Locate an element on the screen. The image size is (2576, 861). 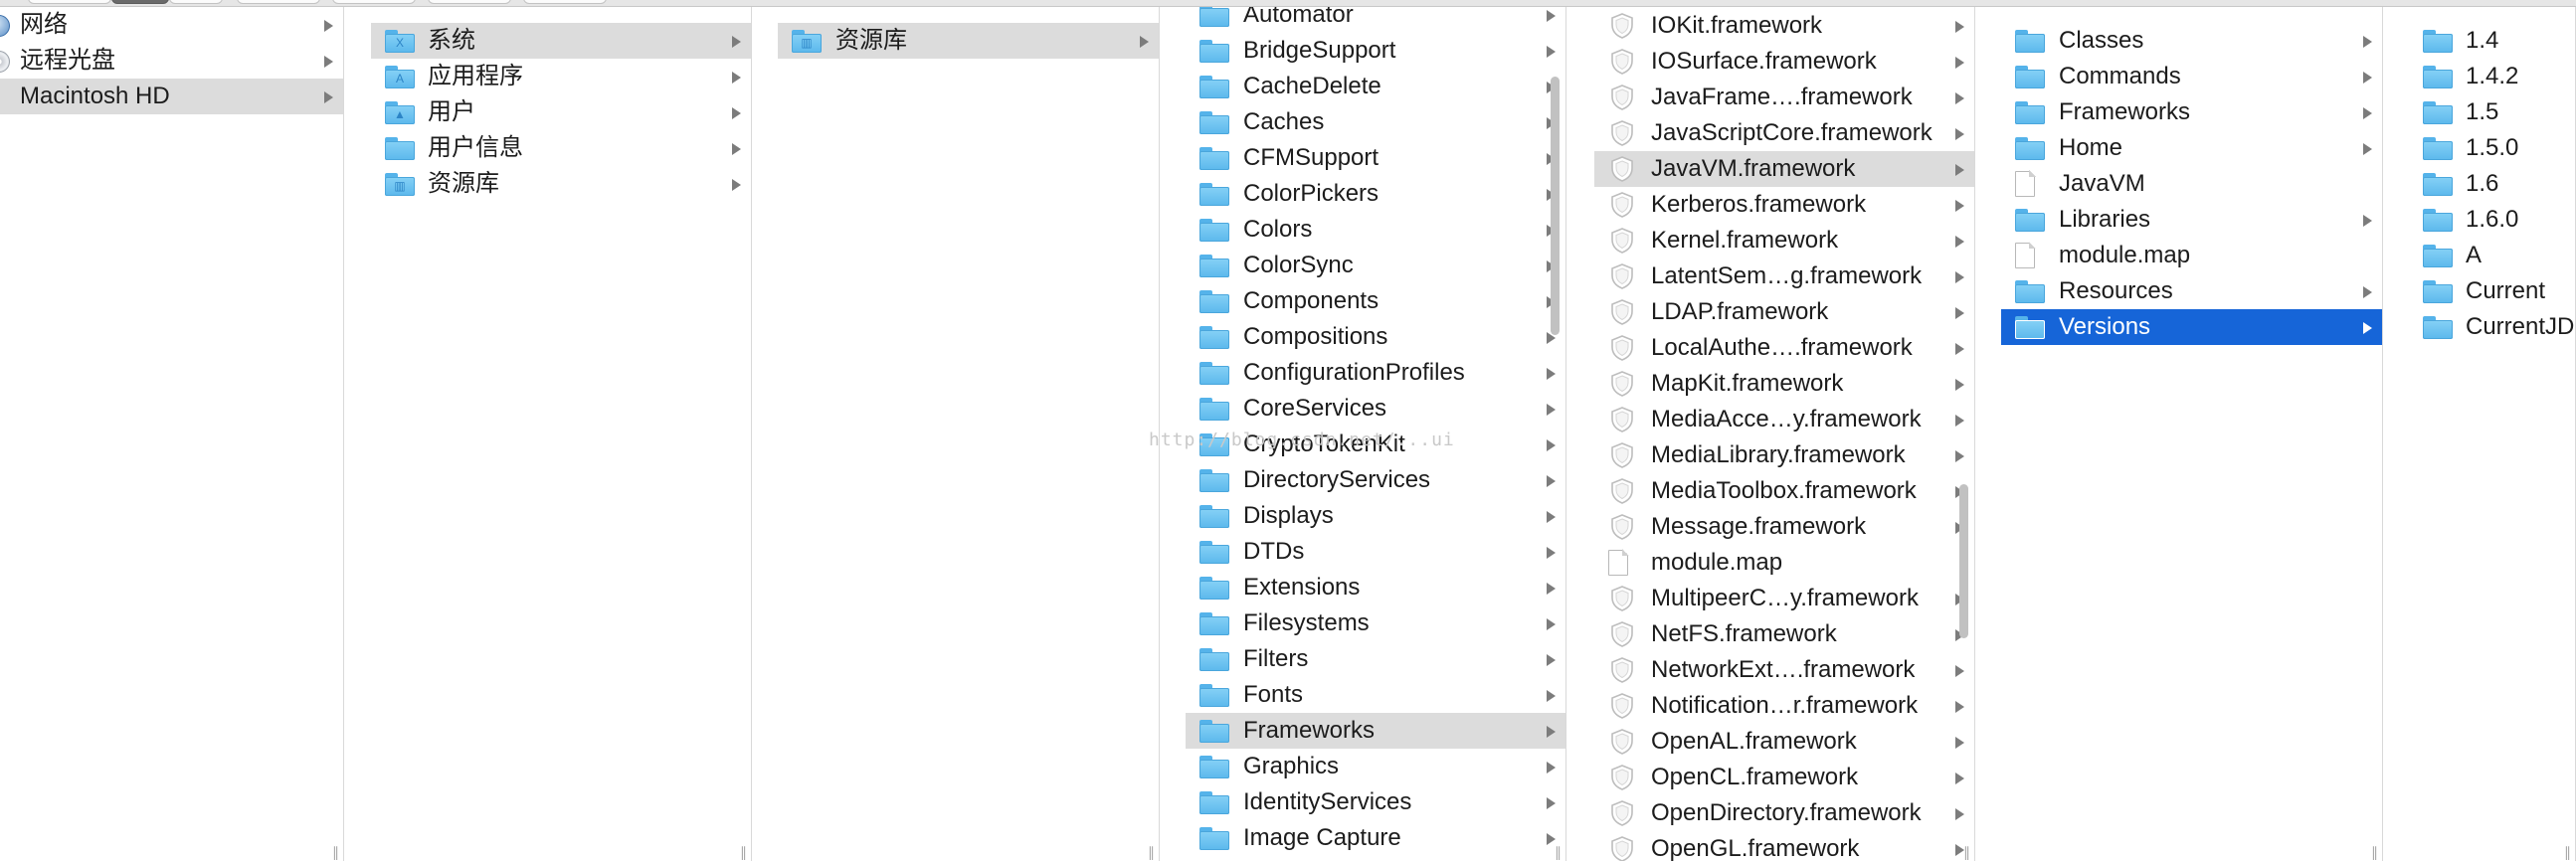
list-item: MediaAcce…y.framework is located at coordinates (1784, 419).